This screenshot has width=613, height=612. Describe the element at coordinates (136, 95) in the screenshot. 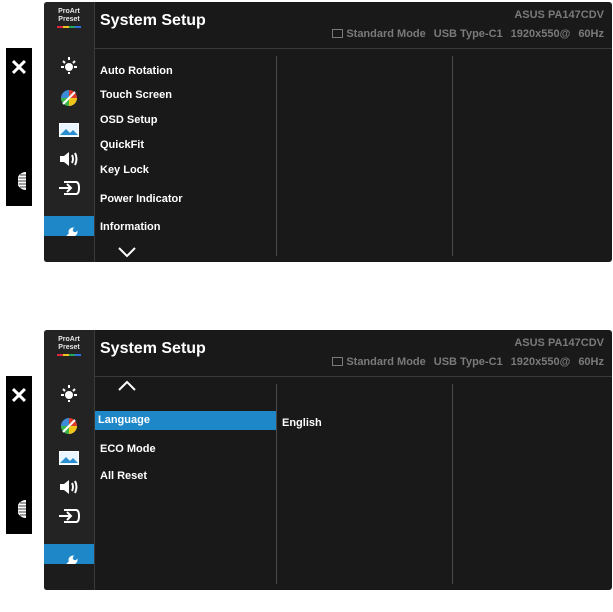

I see `menu-item-touch-screen: Touch Screen` at that location.